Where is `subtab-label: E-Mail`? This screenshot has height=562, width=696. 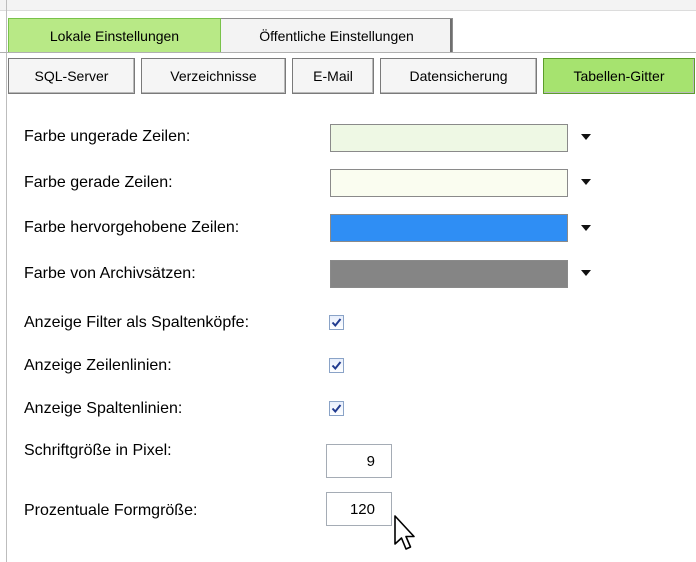 subtab-label: E-Mail is located at coordinates (333, 76).